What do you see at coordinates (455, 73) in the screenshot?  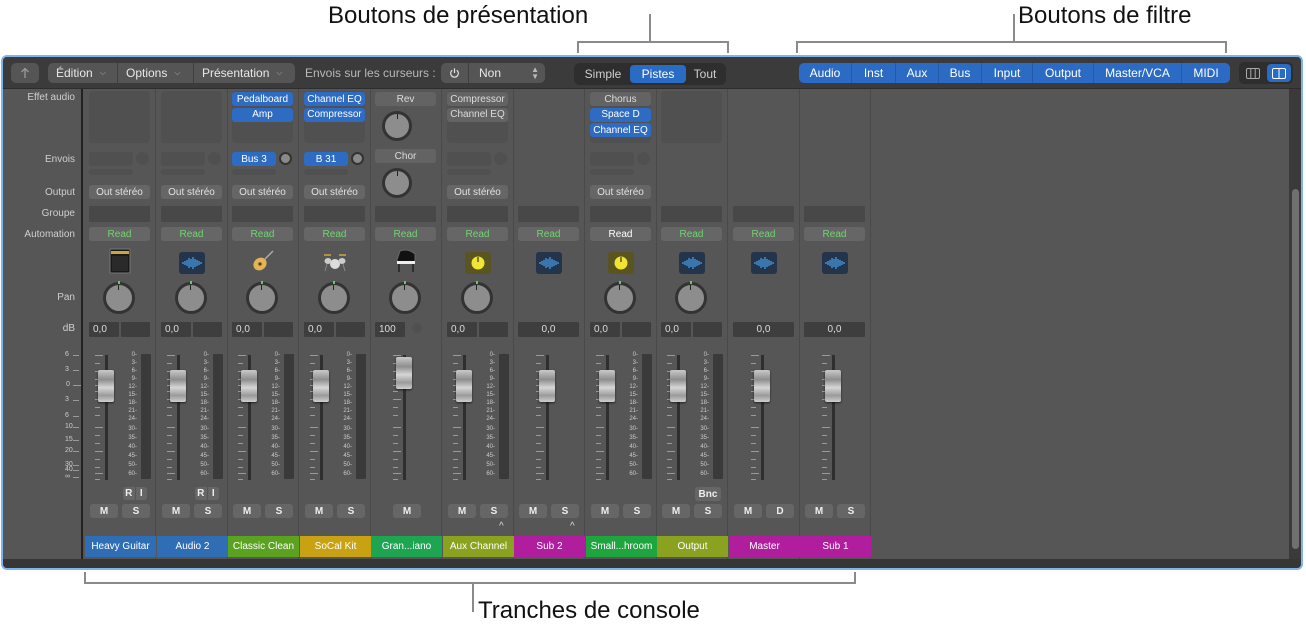 I see `sends-power-button` at bounding box center [455, 73].